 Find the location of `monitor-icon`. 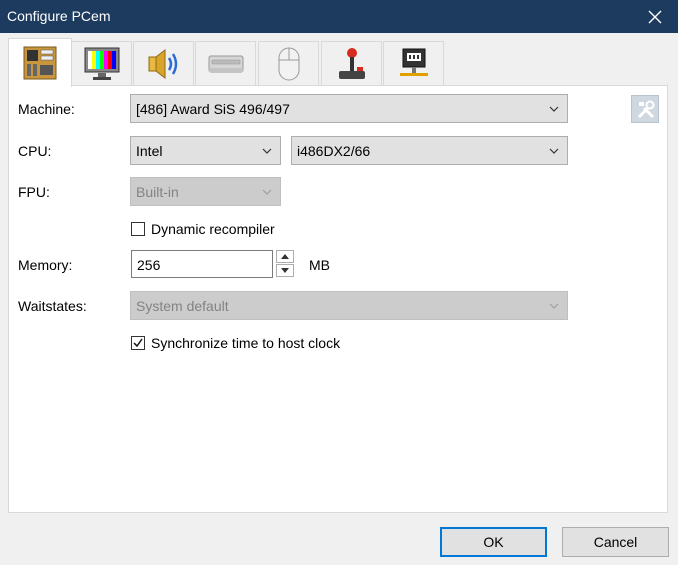

monitor-icon is located at coordinates (101, 63).